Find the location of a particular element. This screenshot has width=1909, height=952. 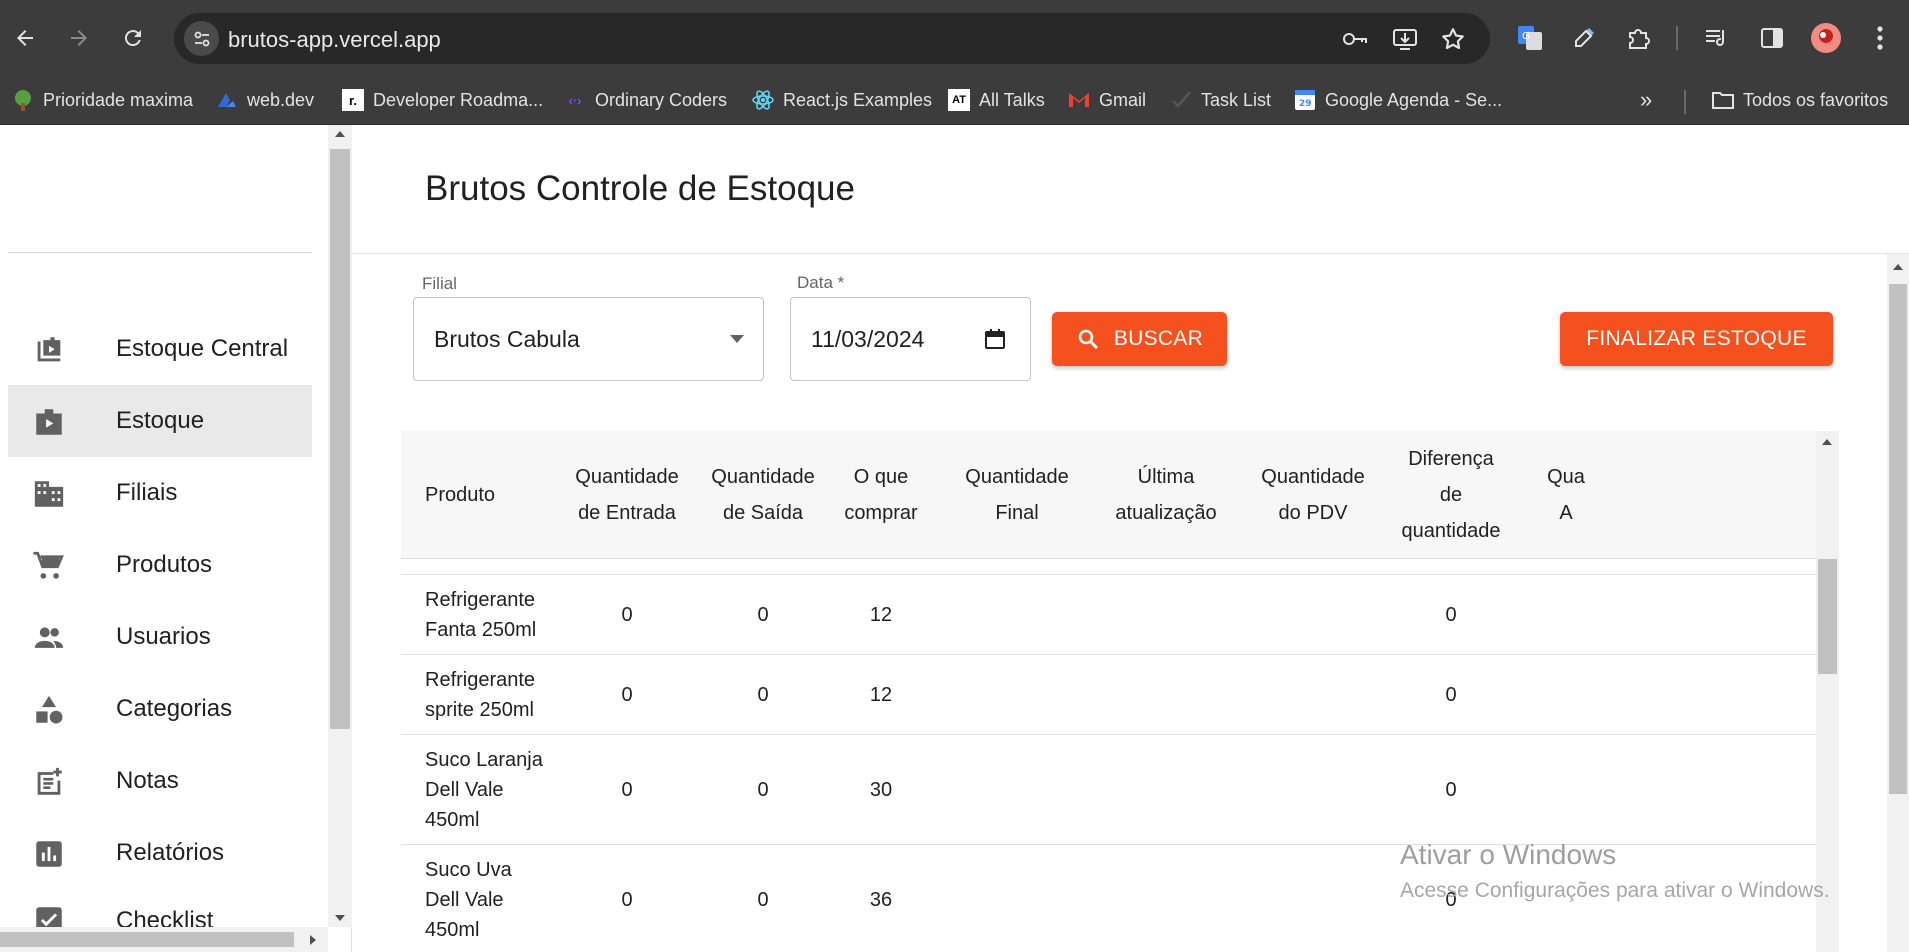

toolbar-divider is located at coordinates (1677, 38).